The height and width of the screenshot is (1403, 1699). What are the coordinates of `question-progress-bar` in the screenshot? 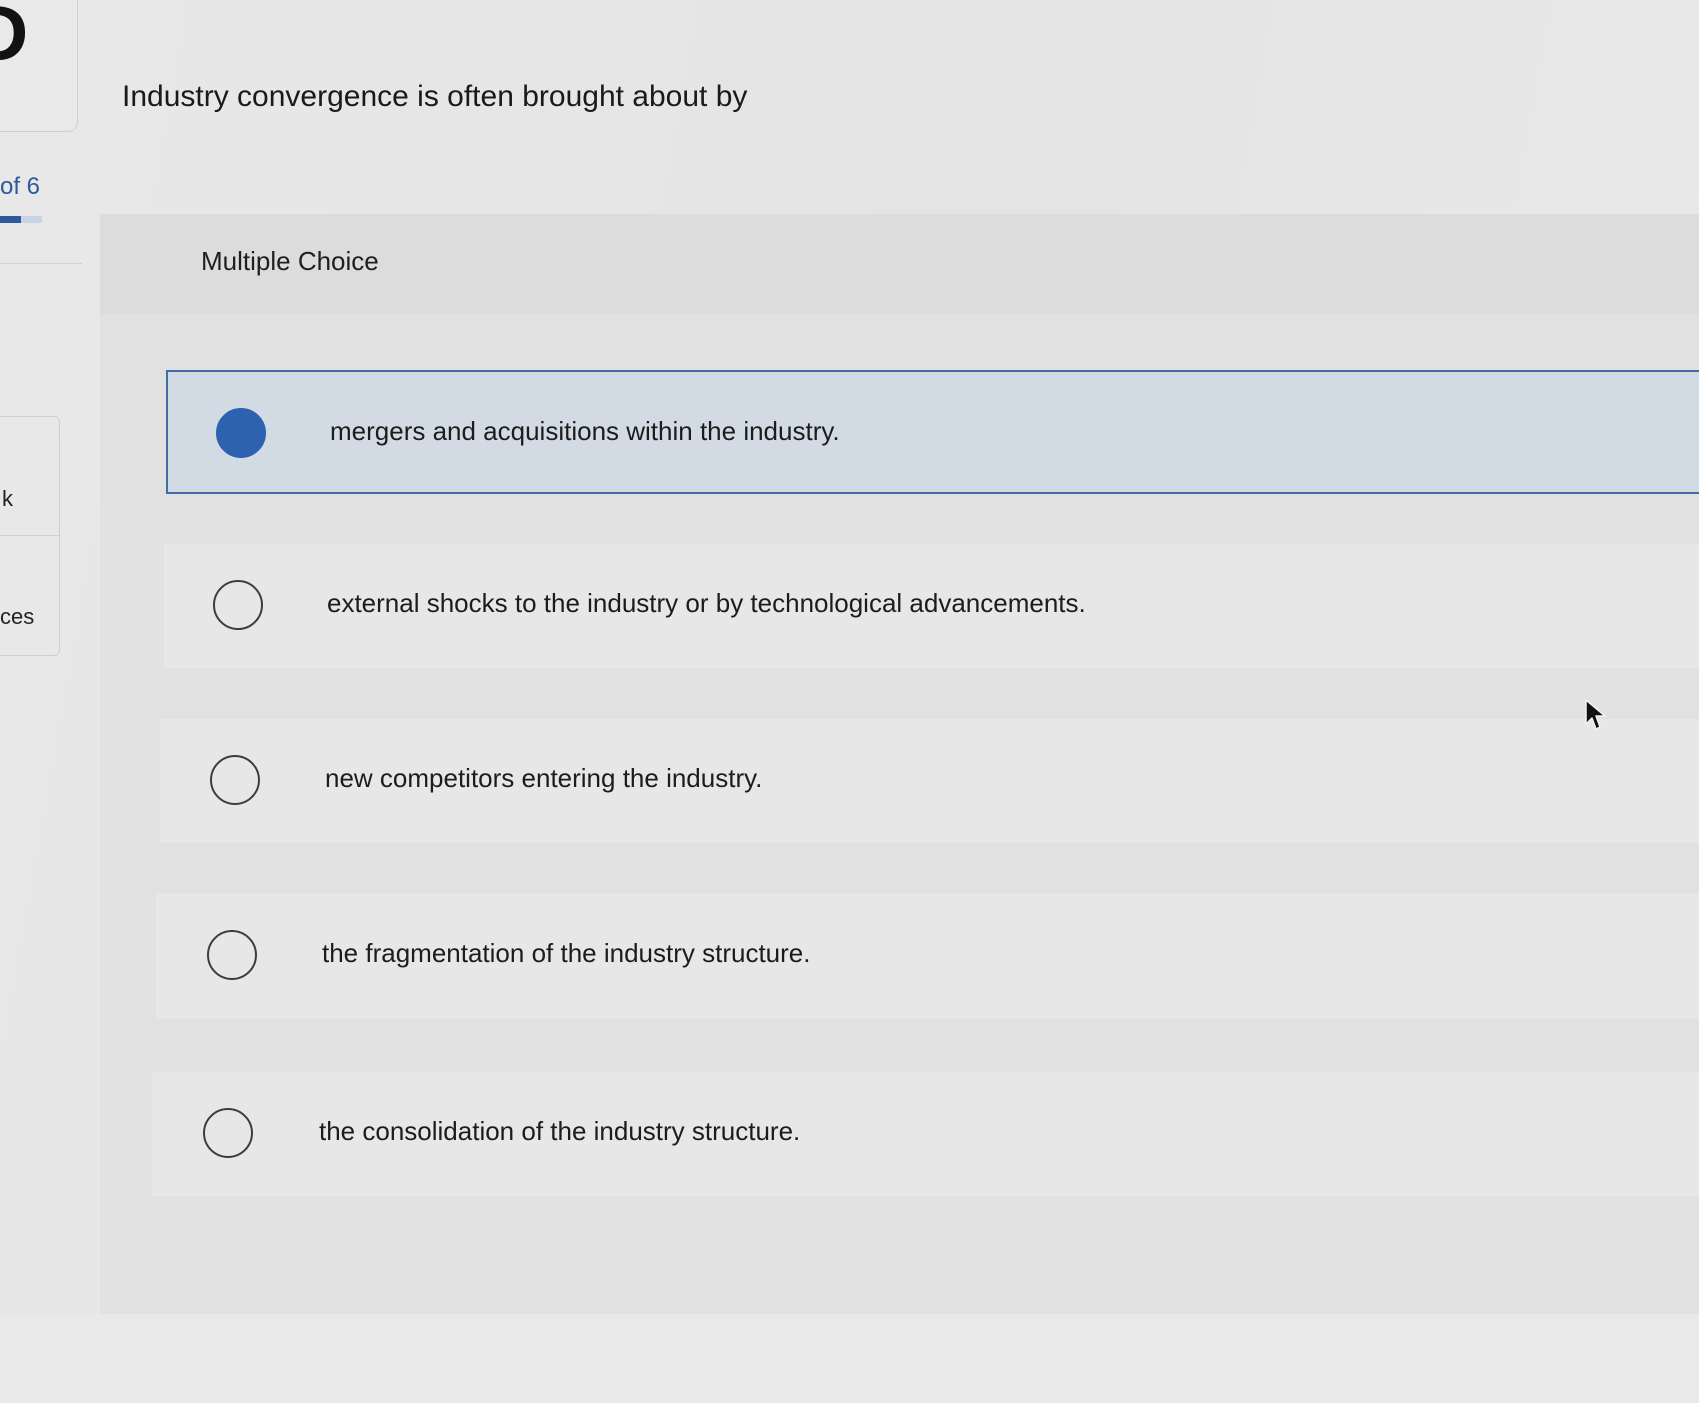 It's located at (21, 219).